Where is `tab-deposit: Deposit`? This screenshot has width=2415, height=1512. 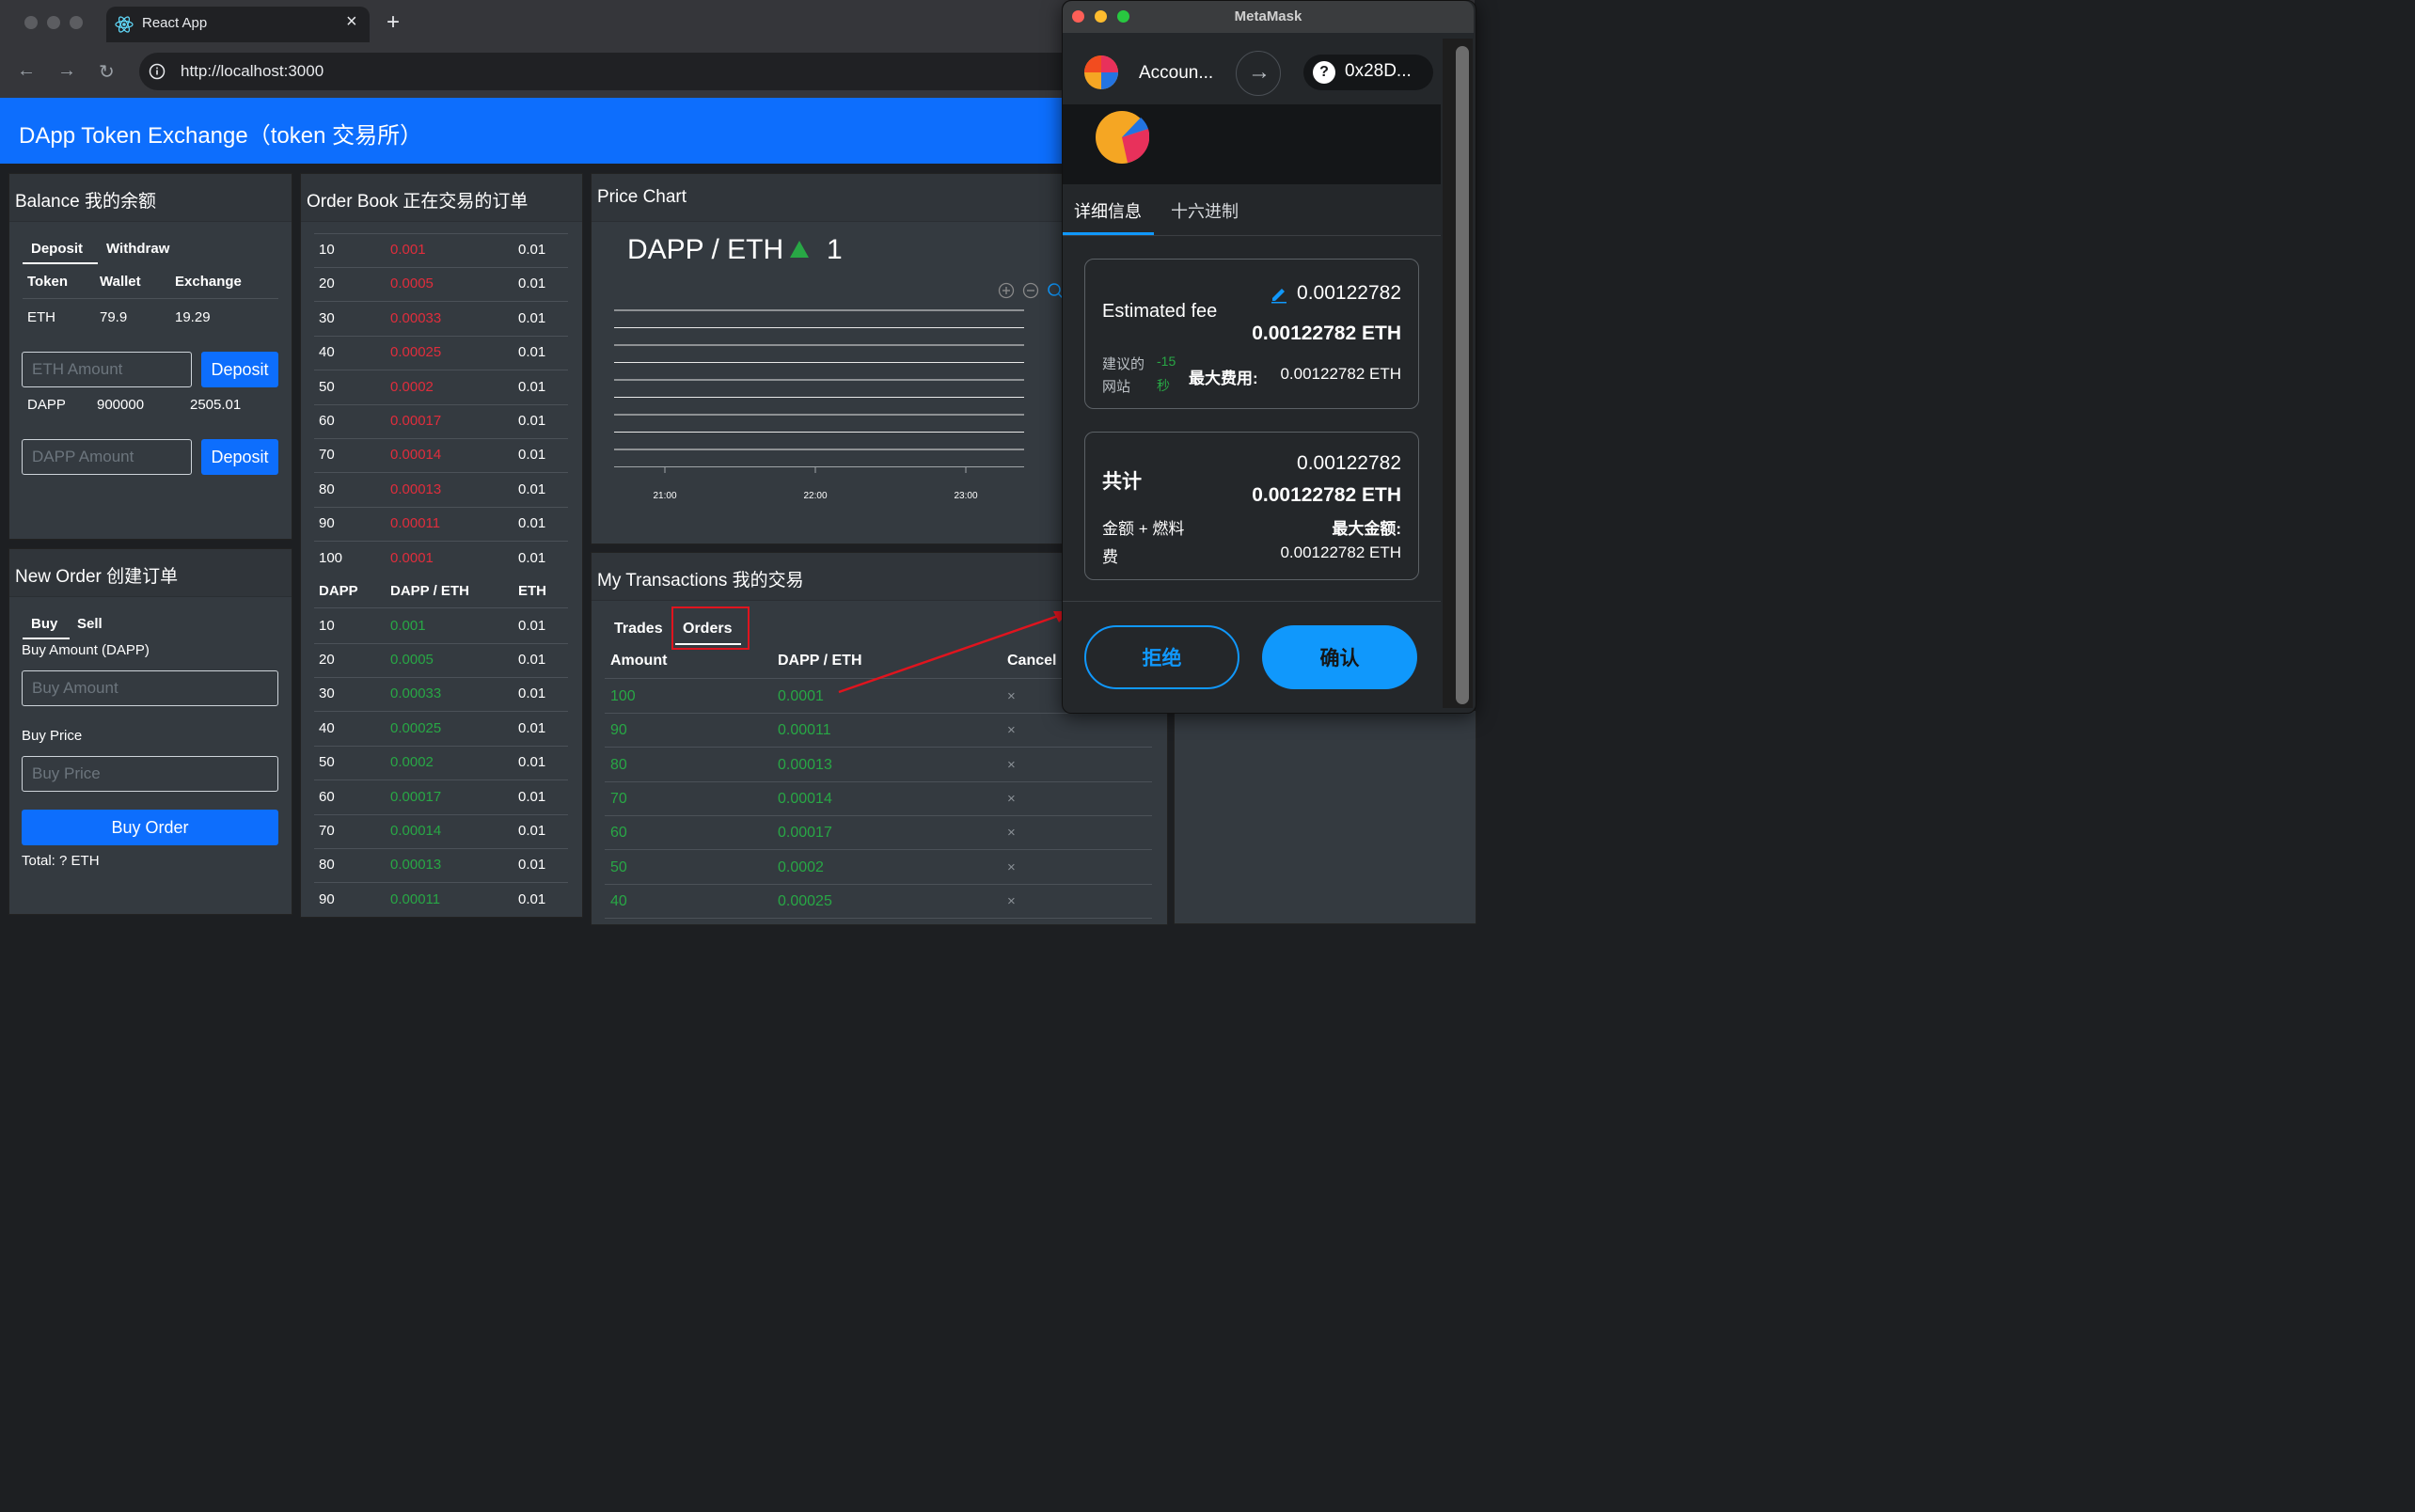 tab-deposit: Deposit is located at coordinates (57, 249).